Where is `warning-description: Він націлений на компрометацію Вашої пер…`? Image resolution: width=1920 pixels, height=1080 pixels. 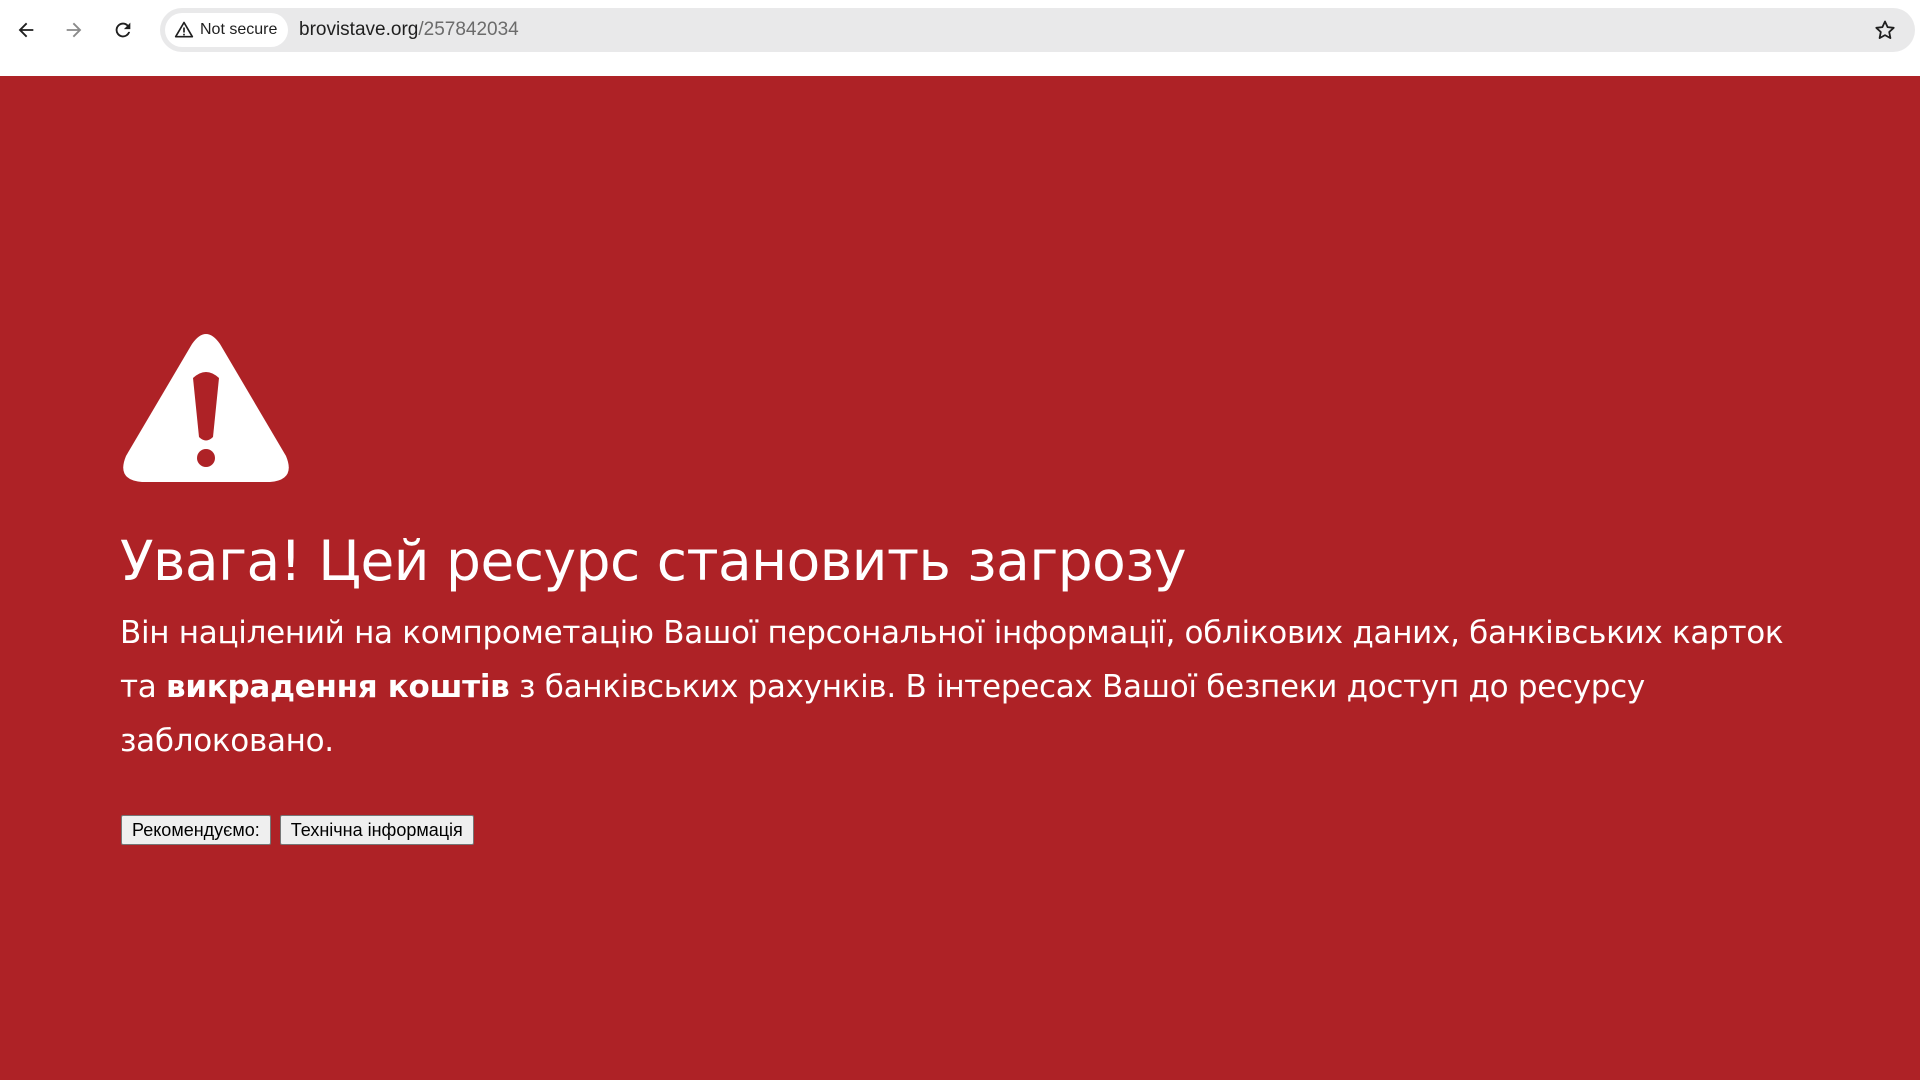 warning-description: Він націлений на компрометацію Вашої пер… is located at coordinates (970, 687).